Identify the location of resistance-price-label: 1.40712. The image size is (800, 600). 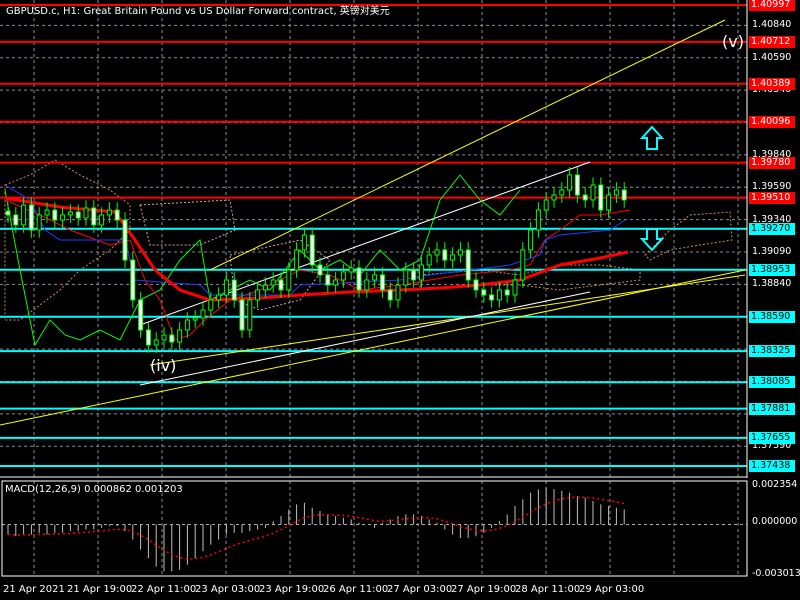
(772, 41).